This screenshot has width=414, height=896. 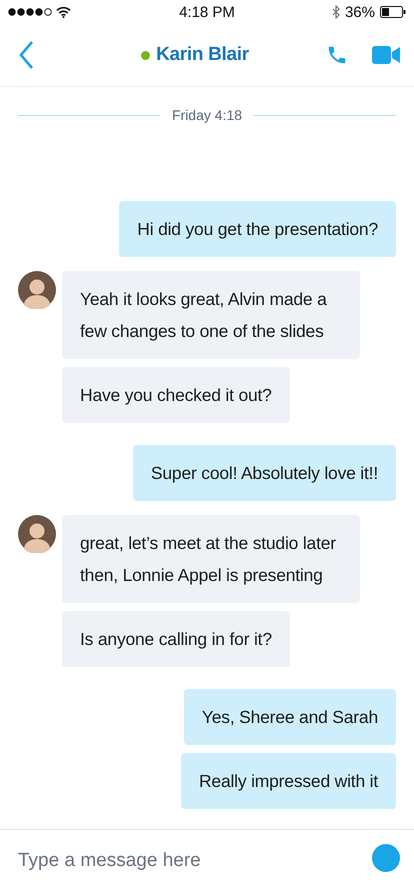 What do you see at coordinates (336, 12) in the screenshot?
I see `bluetooth-icon` at bounding box center [336, 12].